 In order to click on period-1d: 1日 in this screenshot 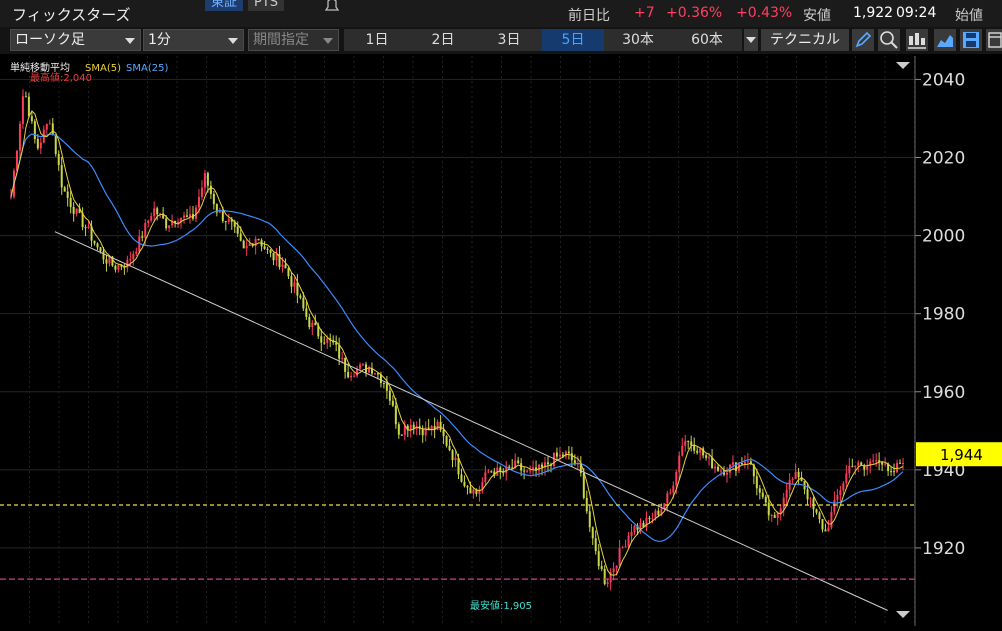, I will do `click(377, 40)`.